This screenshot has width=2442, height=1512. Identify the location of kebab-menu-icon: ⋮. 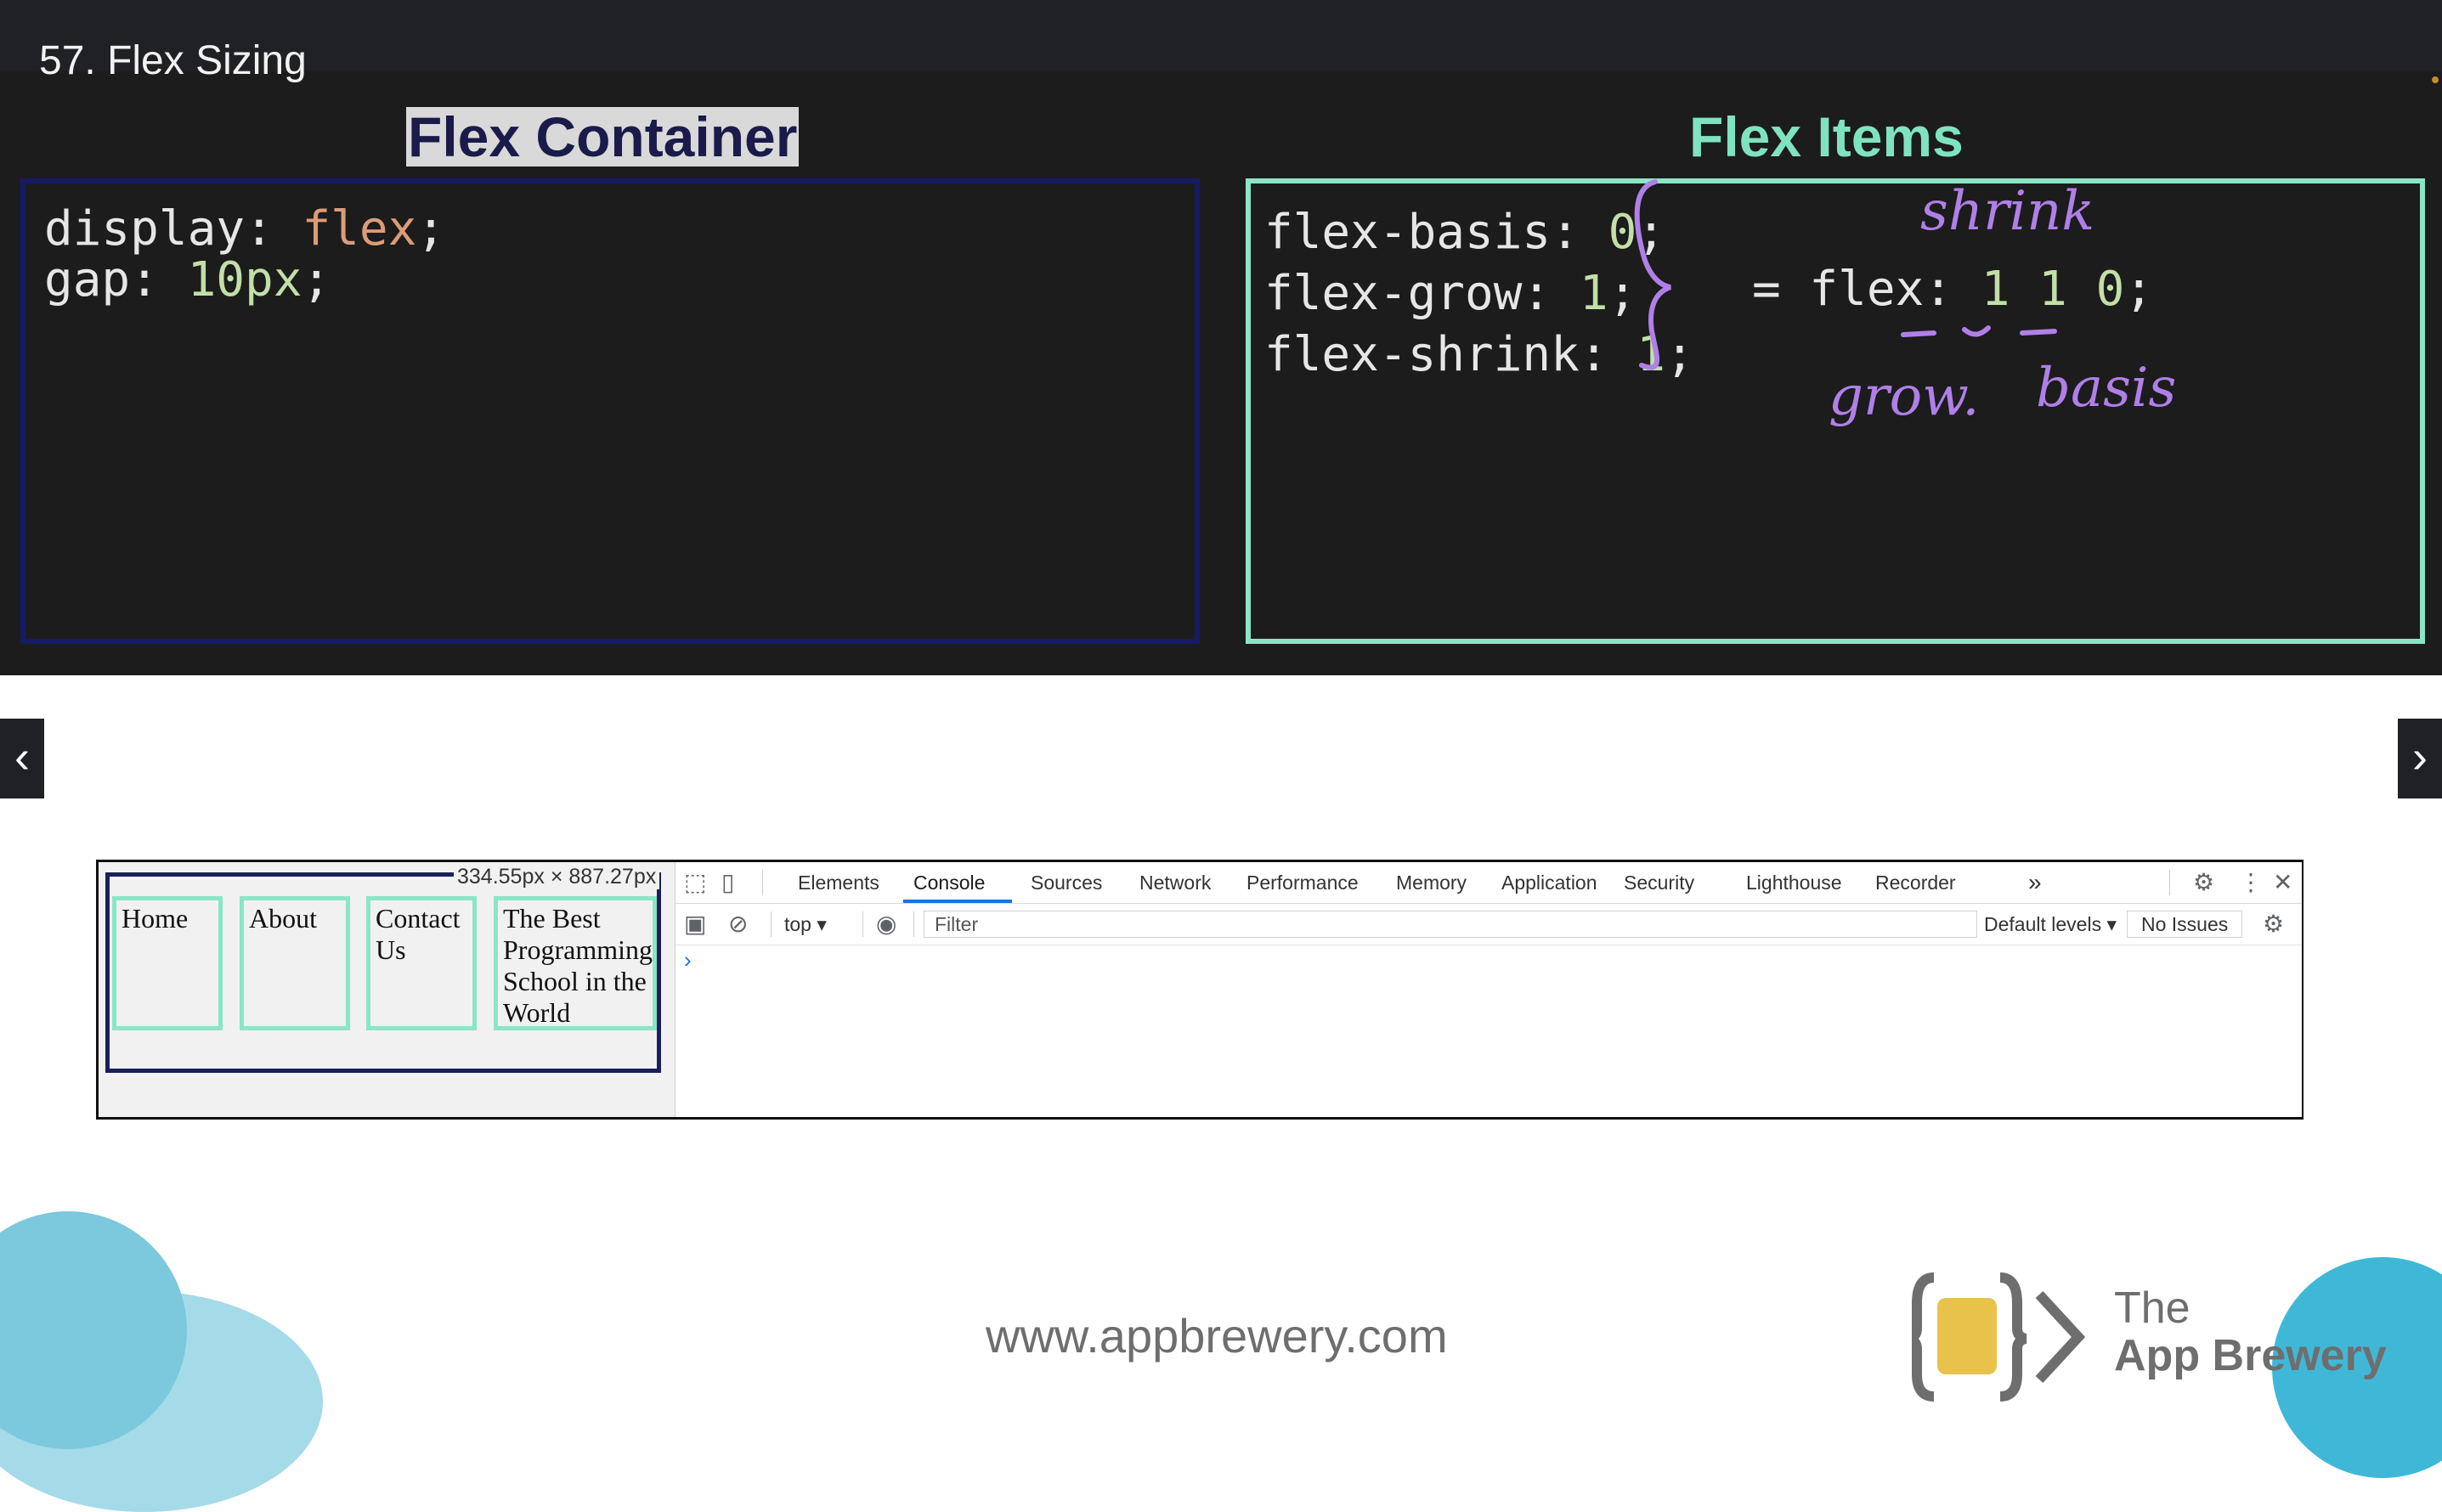
(2251, 882).